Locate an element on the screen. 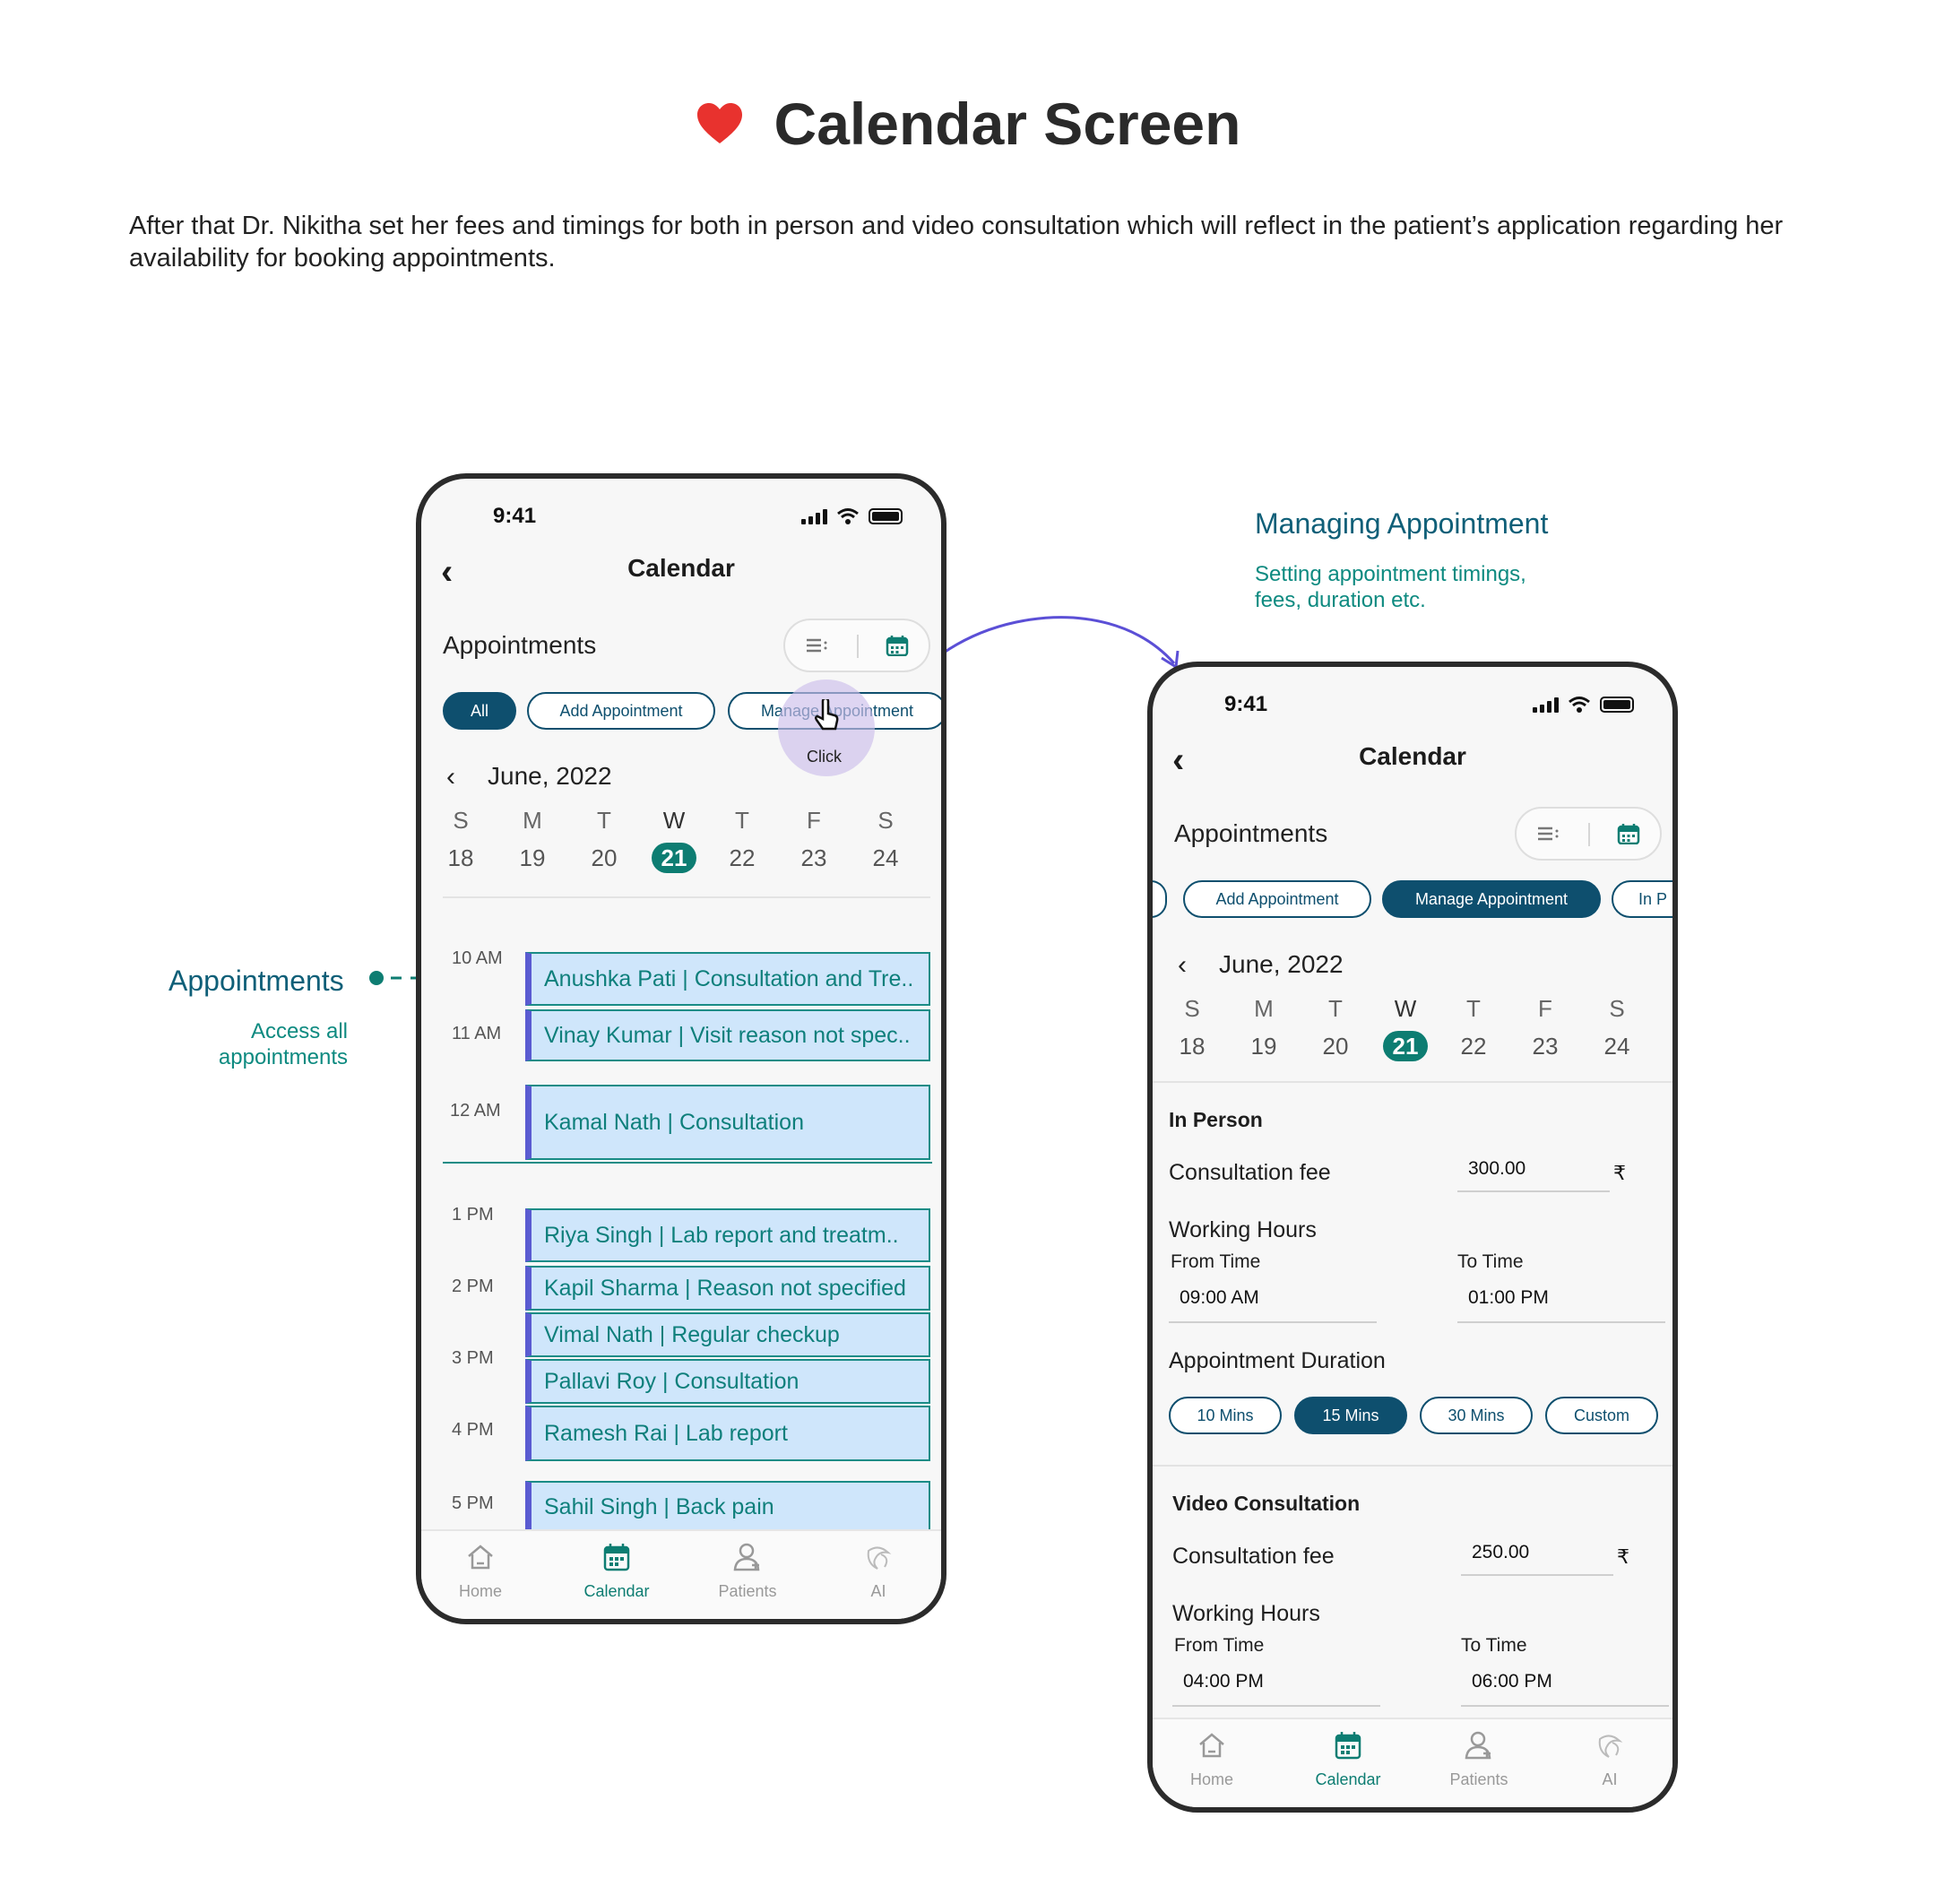 Image resolution: width=1936 pixels, height=1904 pixels. hour-label: 12 AM is located at coordinates (475, 1111).